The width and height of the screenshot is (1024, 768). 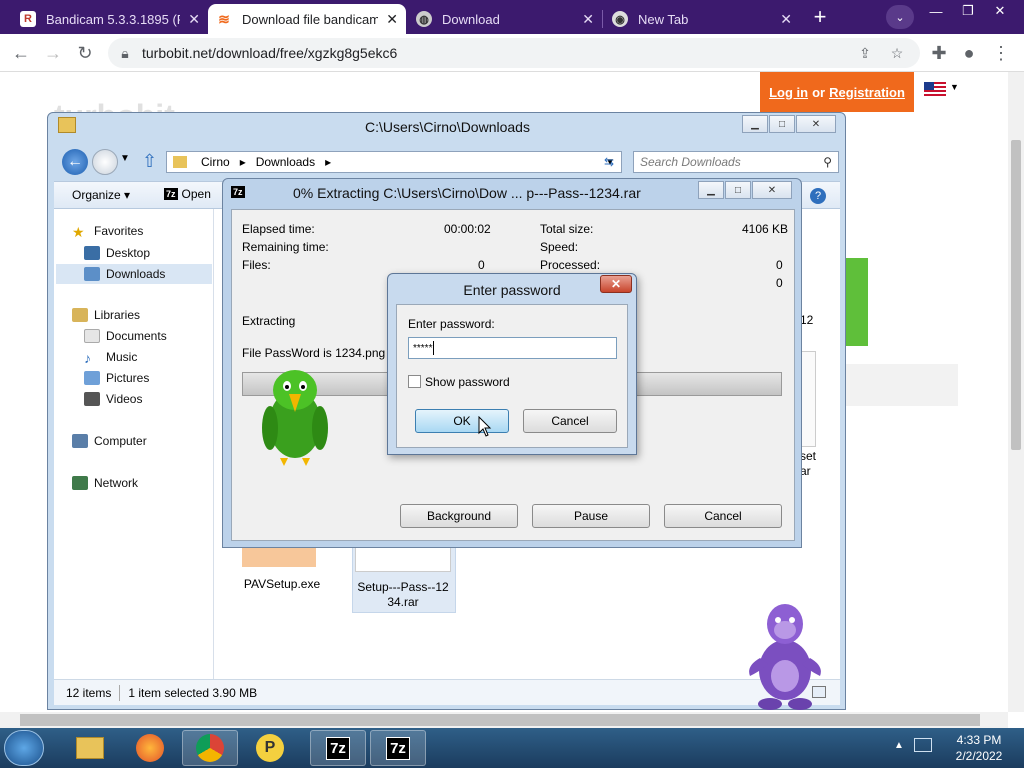 What do you see at coordinates (500, 720) in the screenshot?
I see `horizontal-scroll-thumb` at bounding box center [500, 720].